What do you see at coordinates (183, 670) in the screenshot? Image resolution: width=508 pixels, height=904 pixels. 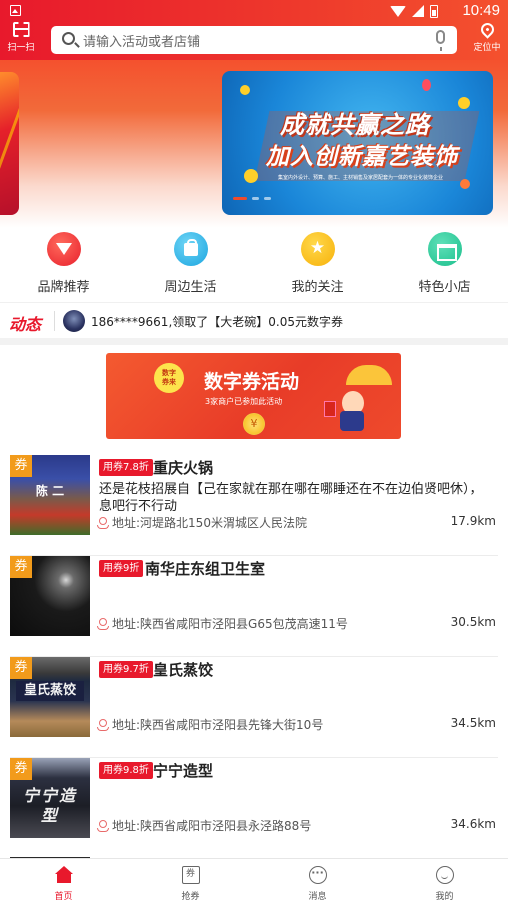 I see `store-name: 皇氏蒸饺` at bounding box center [183, 670].